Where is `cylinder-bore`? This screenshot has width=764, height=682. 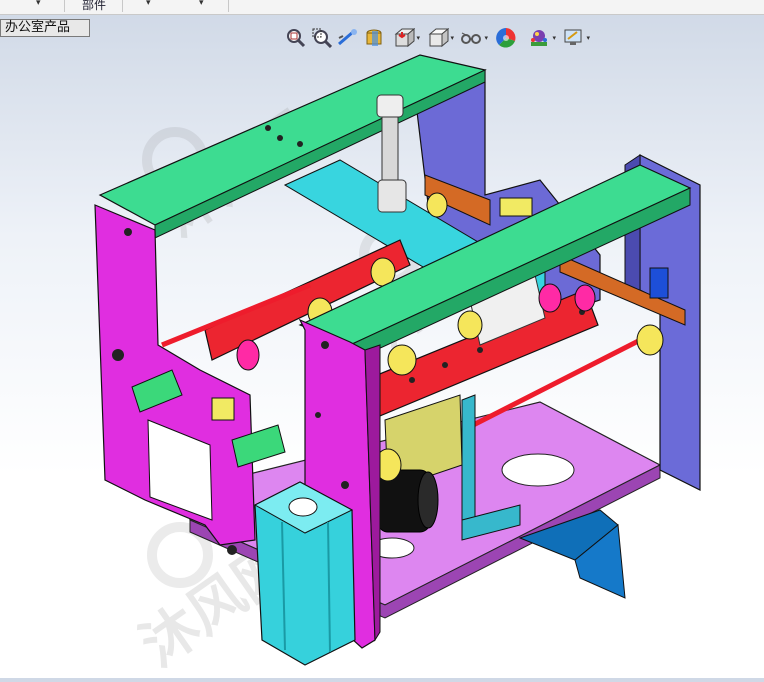
cylinder-bore is located at coordinates (303, 507).